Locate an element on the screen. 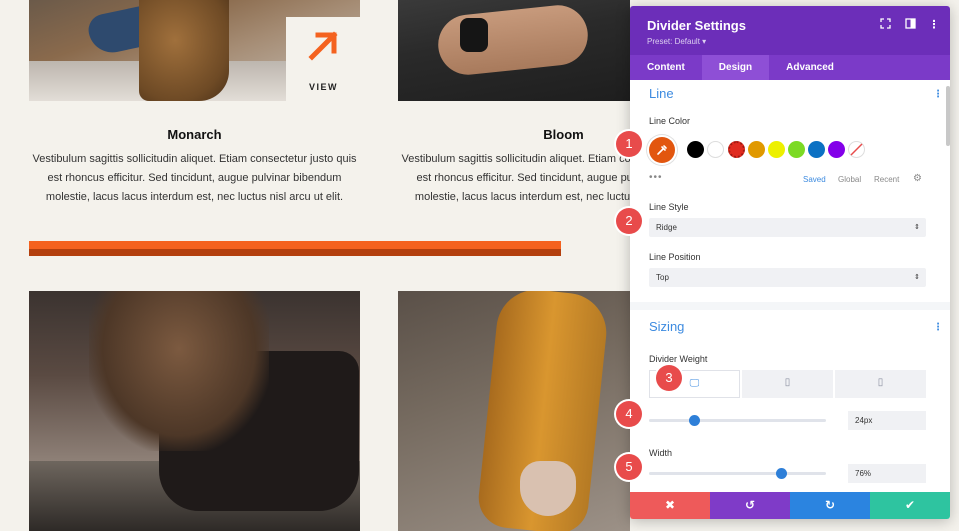  device-tablet: ▯ is located at coordinates (787, 384).